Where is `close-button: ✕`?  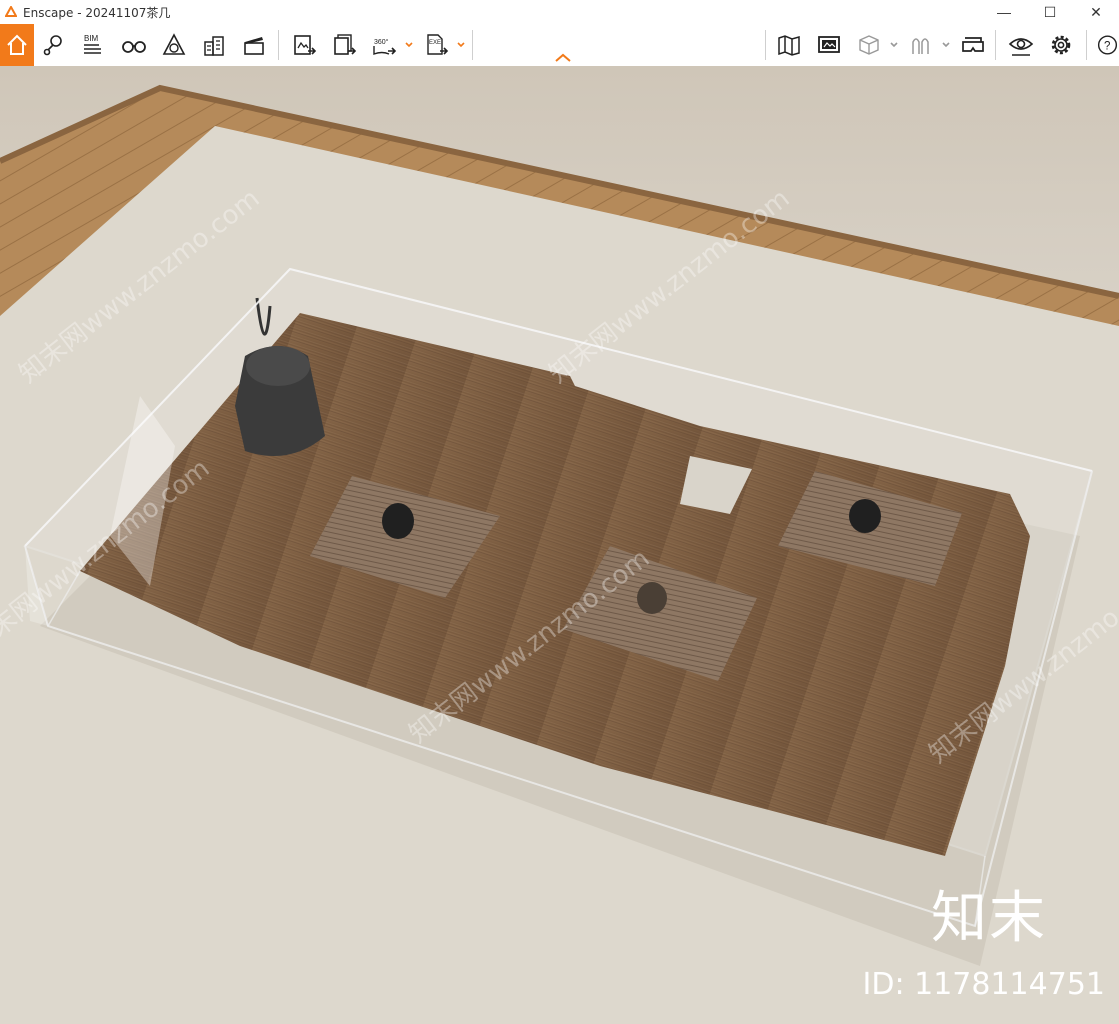 close-button: ✕ is located at coordinates (1096, 12).